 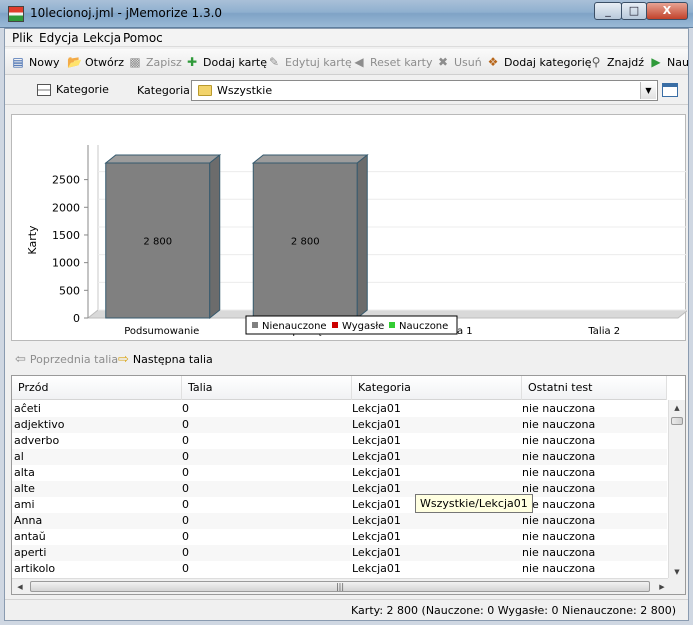 I want to click on column-header-last-test: Ostatni test, so click(x=594, y=388).